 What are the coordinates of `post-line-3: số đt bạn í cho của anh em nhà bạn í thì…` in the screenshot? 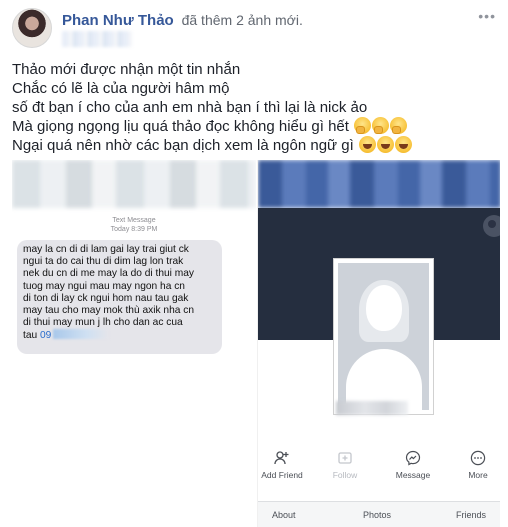 It's located at (190, 107).